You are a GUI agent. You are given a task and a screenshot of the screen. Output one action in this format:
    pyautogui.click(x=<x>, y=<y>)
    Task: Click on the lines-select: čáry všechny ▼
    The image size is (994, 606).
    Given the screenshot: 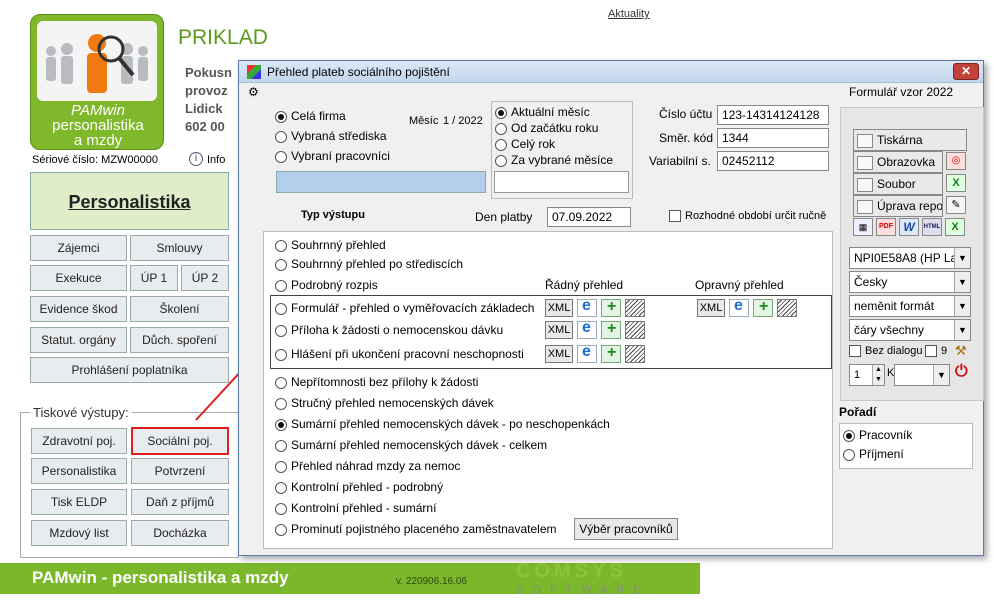 What is the action you would take?
    pyautogui.click(x=910, y=330)
    